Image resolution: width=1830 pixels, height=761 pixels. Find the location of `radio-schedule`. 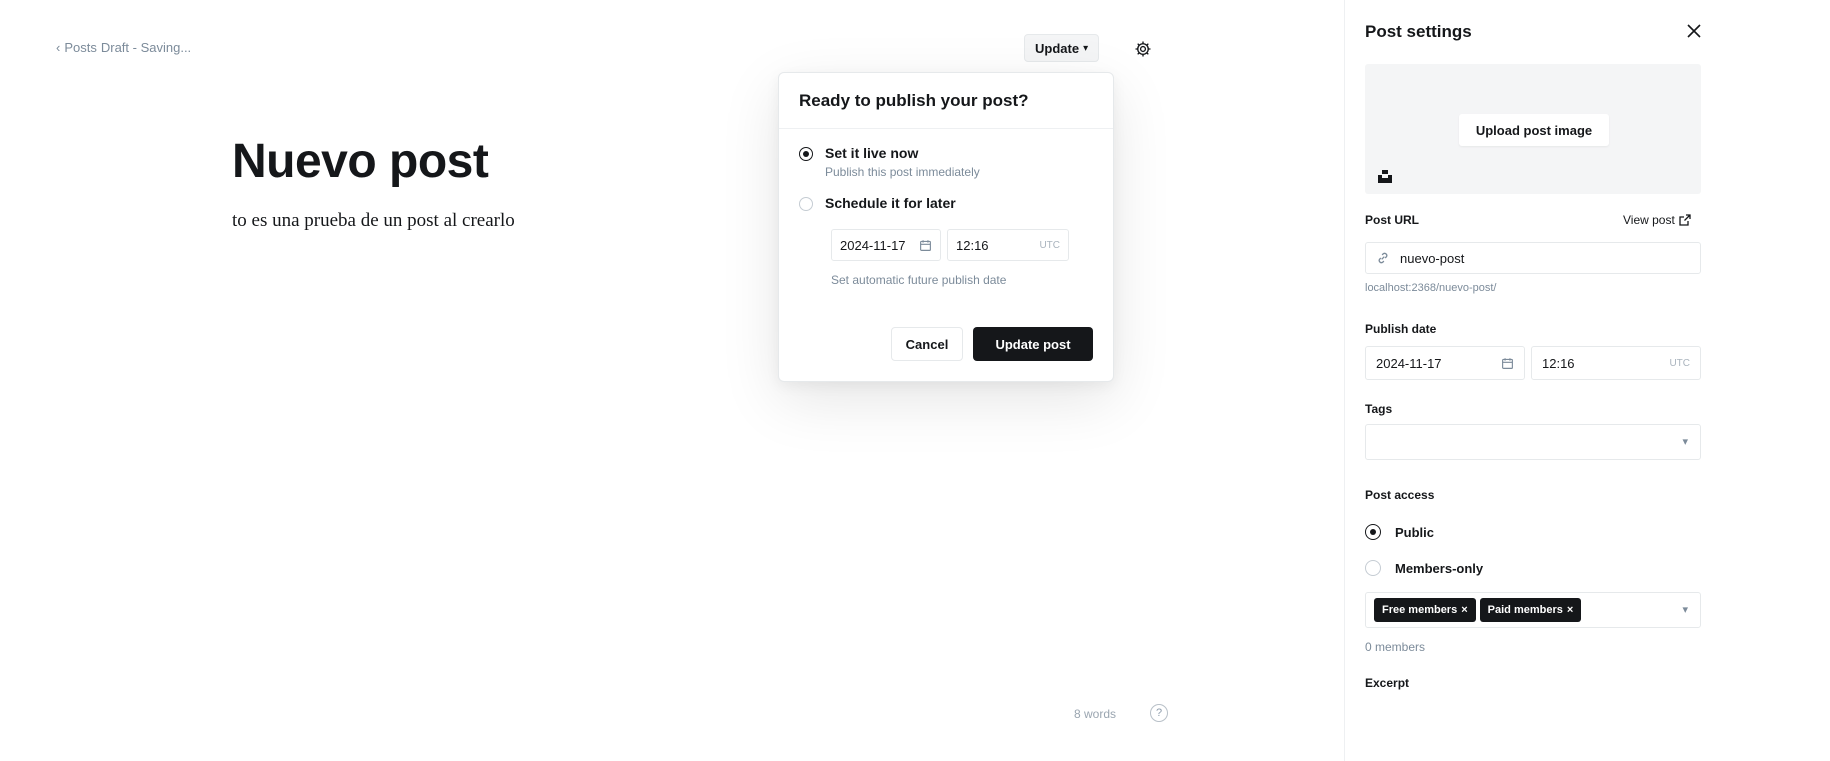

radio-schedule is located at coordinates (806, 204).